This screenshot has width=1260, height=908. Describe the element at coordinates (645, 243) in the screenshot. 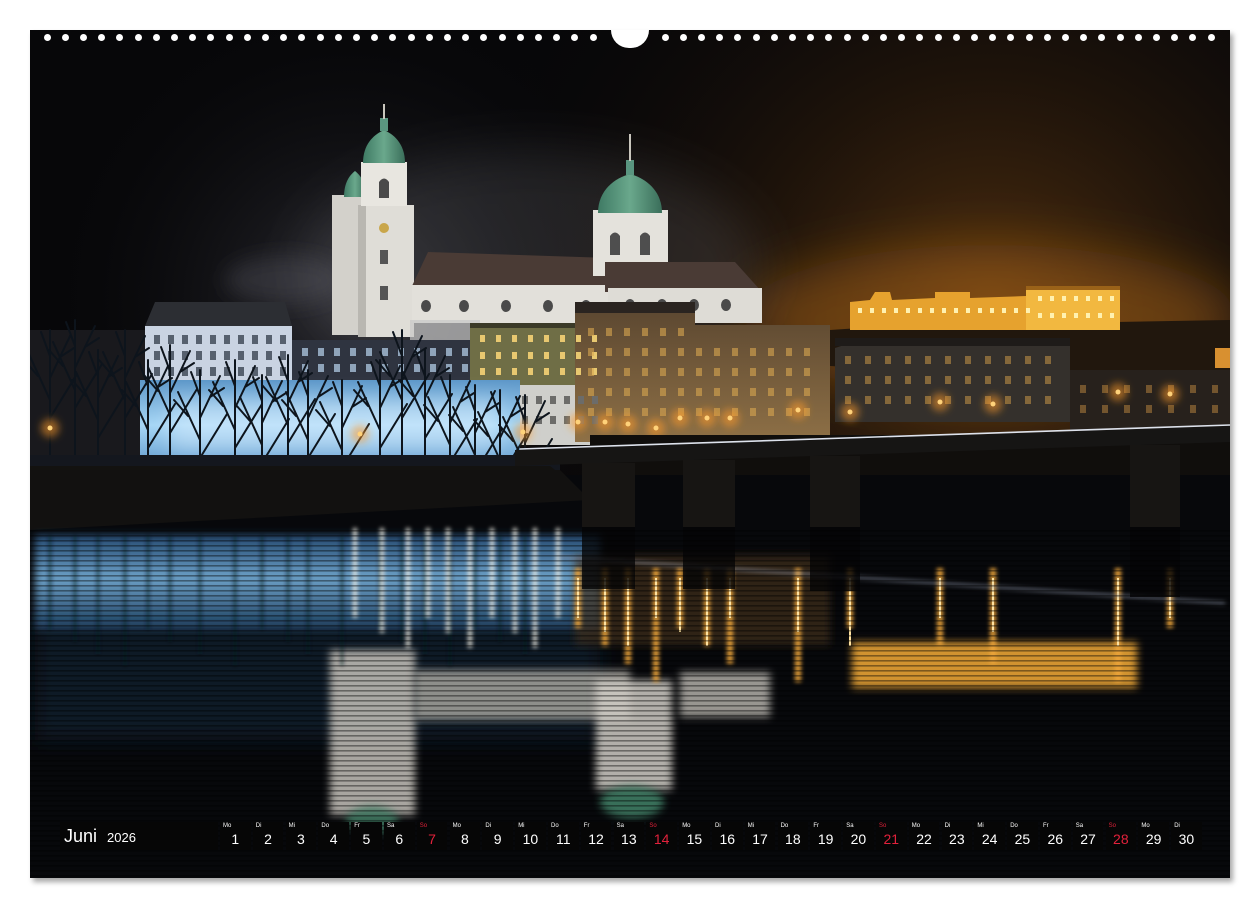

I see `cathedral-east-tower-window` at that location.